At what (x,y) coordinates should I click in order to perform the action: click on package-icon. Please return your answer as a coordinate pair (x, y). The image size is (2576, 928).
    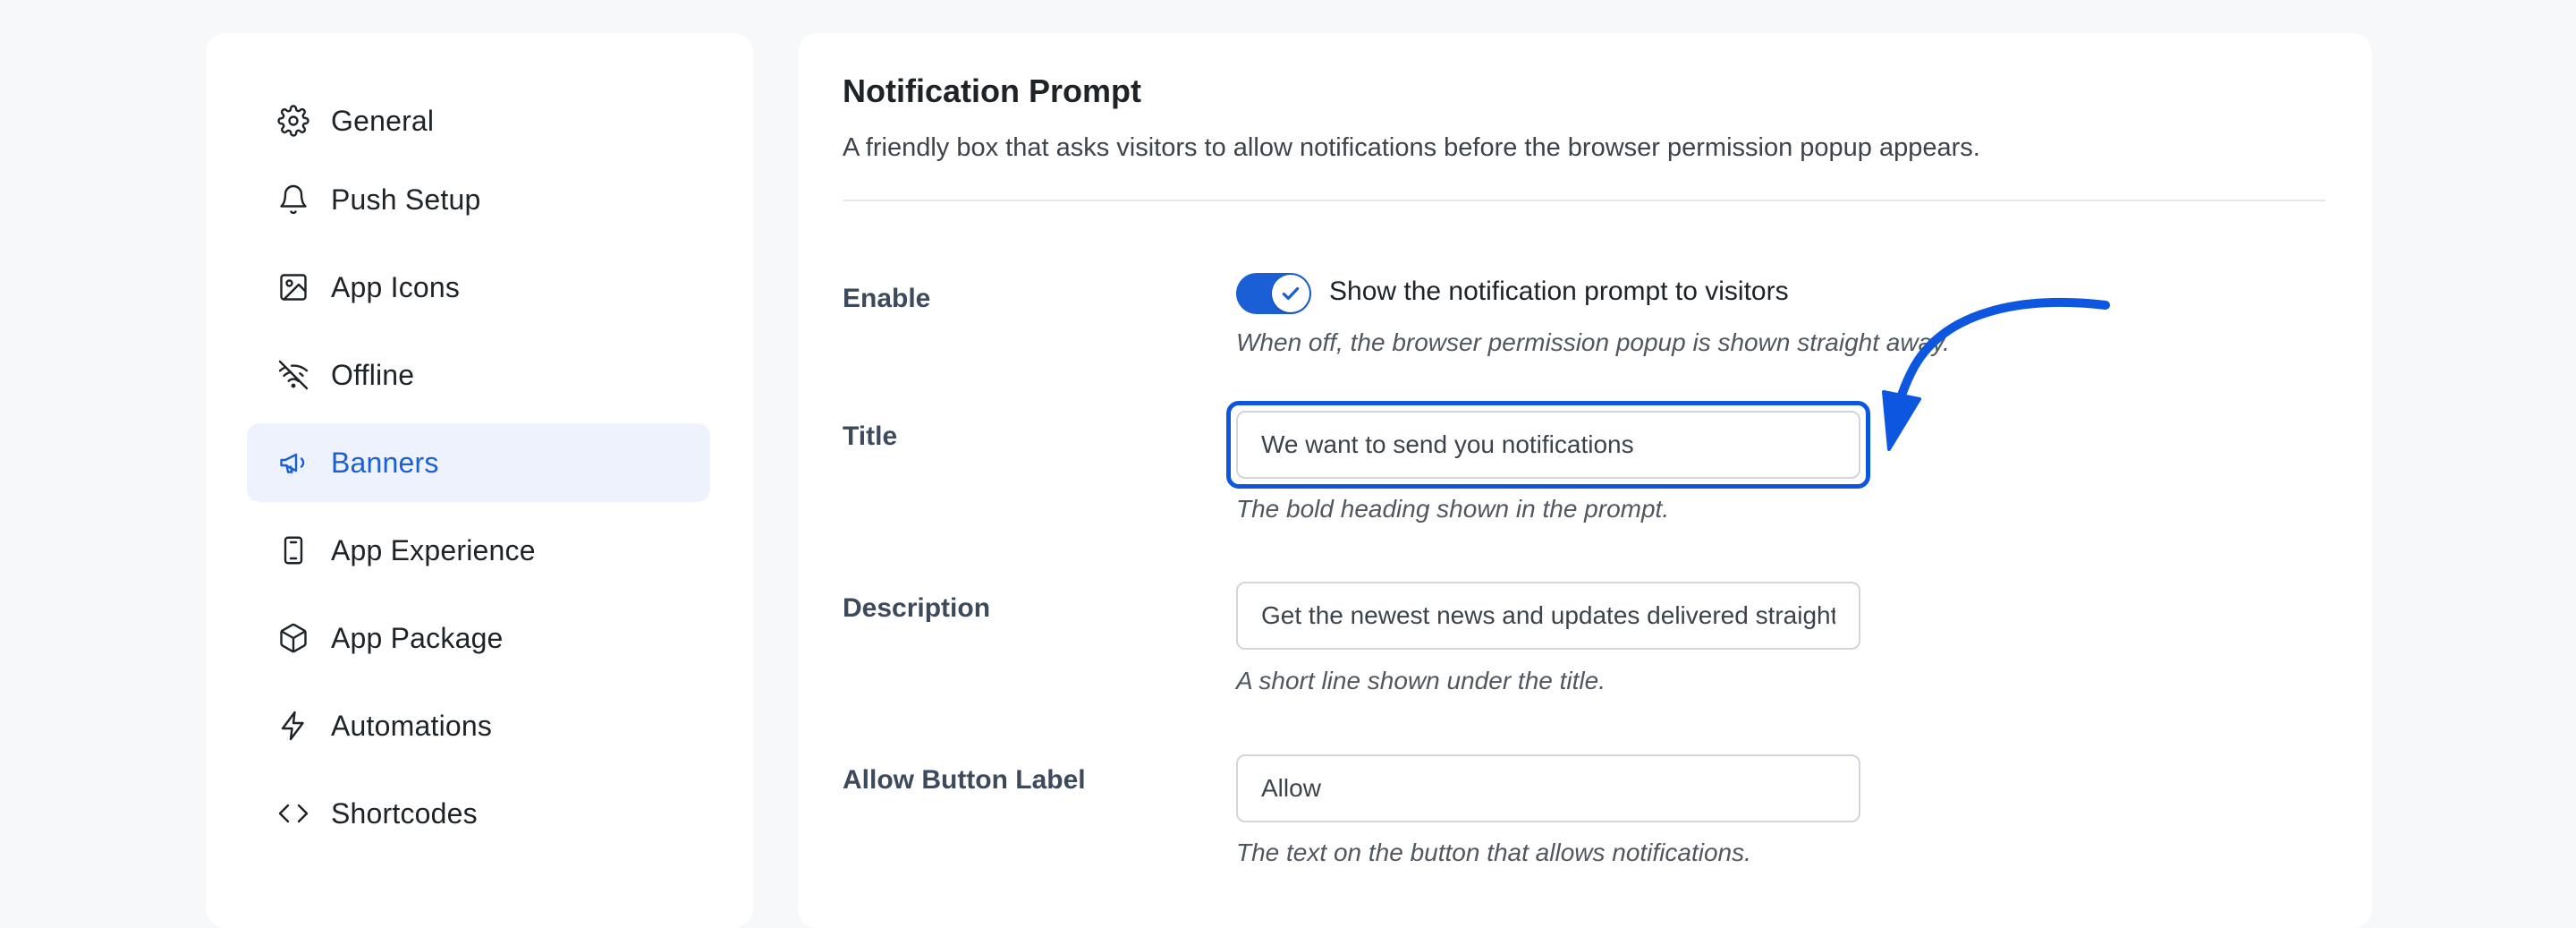
    Looking at the image, I should click on (293, 638).